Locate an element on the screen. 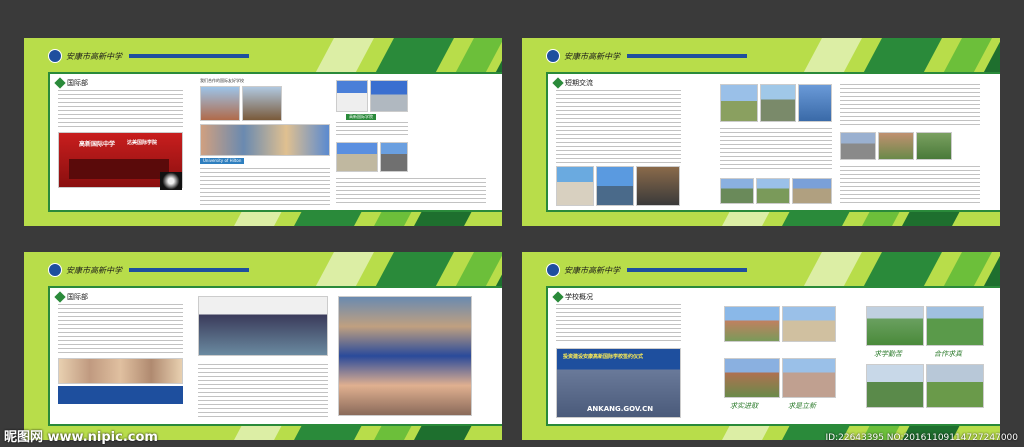 This screenshot has height=447, width=1024. calligraphy-text: 求学勤苦 is located at coordinates (888, 354).